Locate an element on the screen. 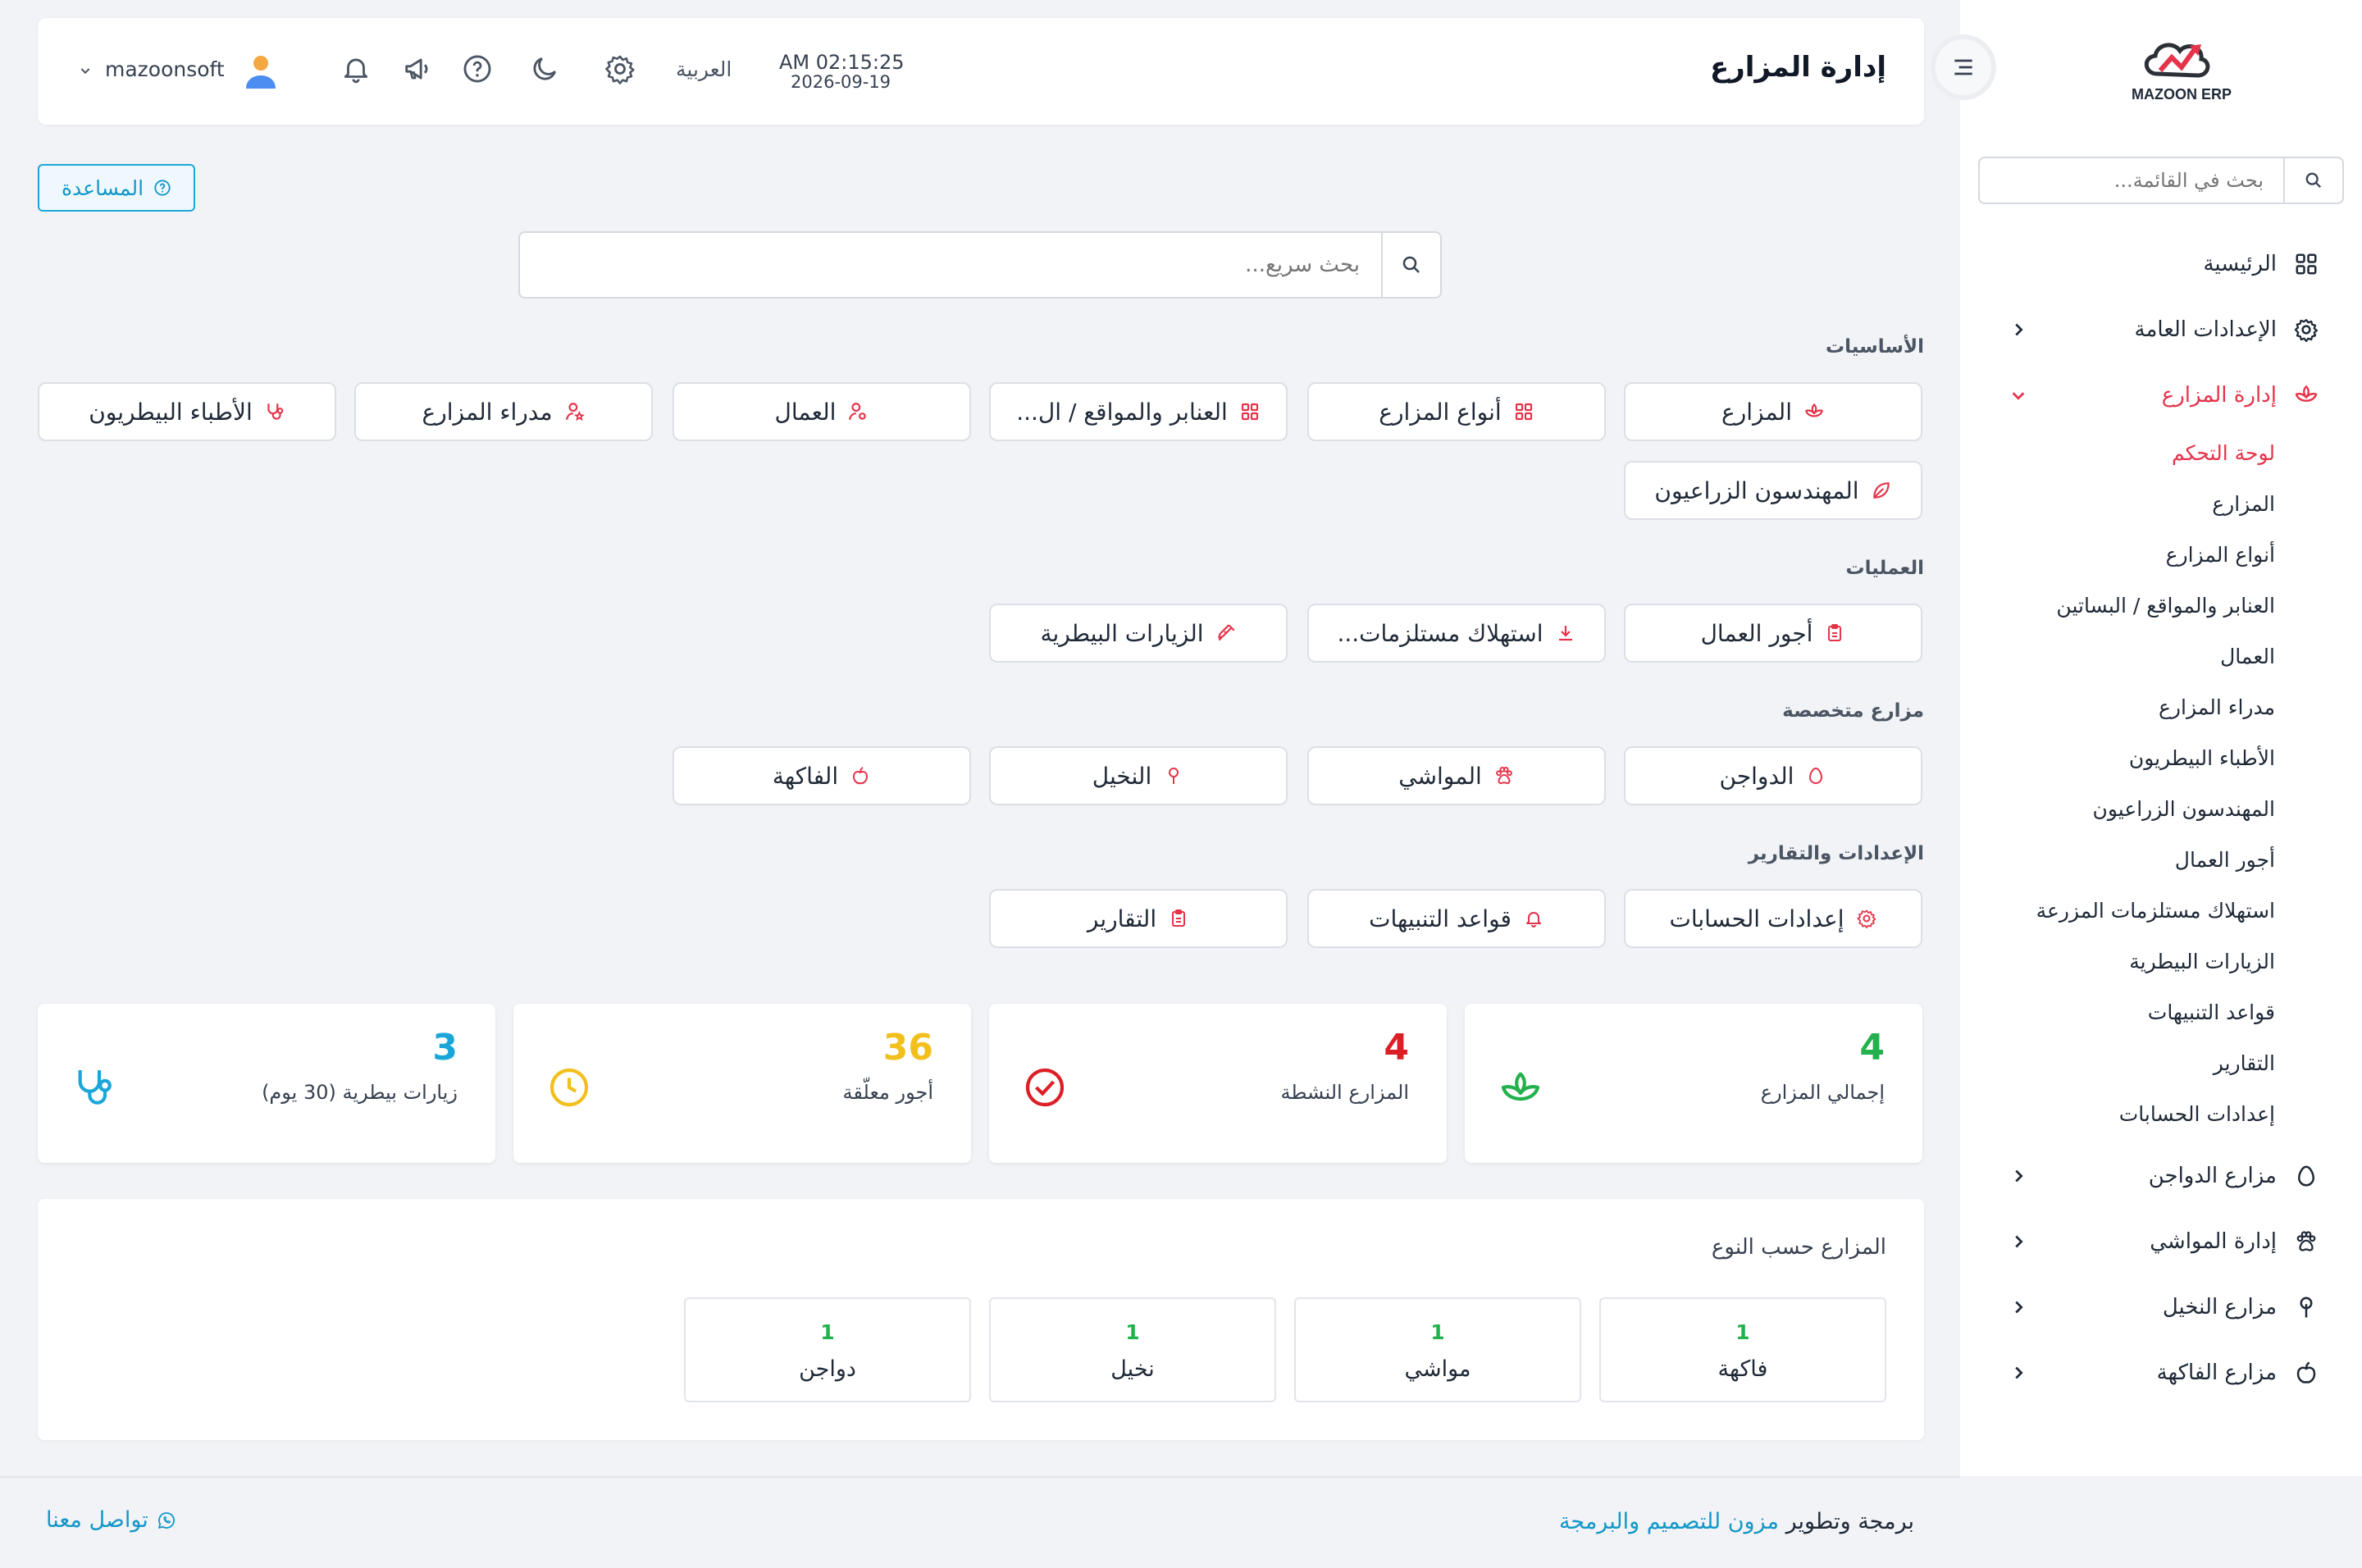 The height and width of the screenshot is (1568, 2362). sidebar-item-fruit: مزارع الفاكهة is located at coordinates (2238, 1373).